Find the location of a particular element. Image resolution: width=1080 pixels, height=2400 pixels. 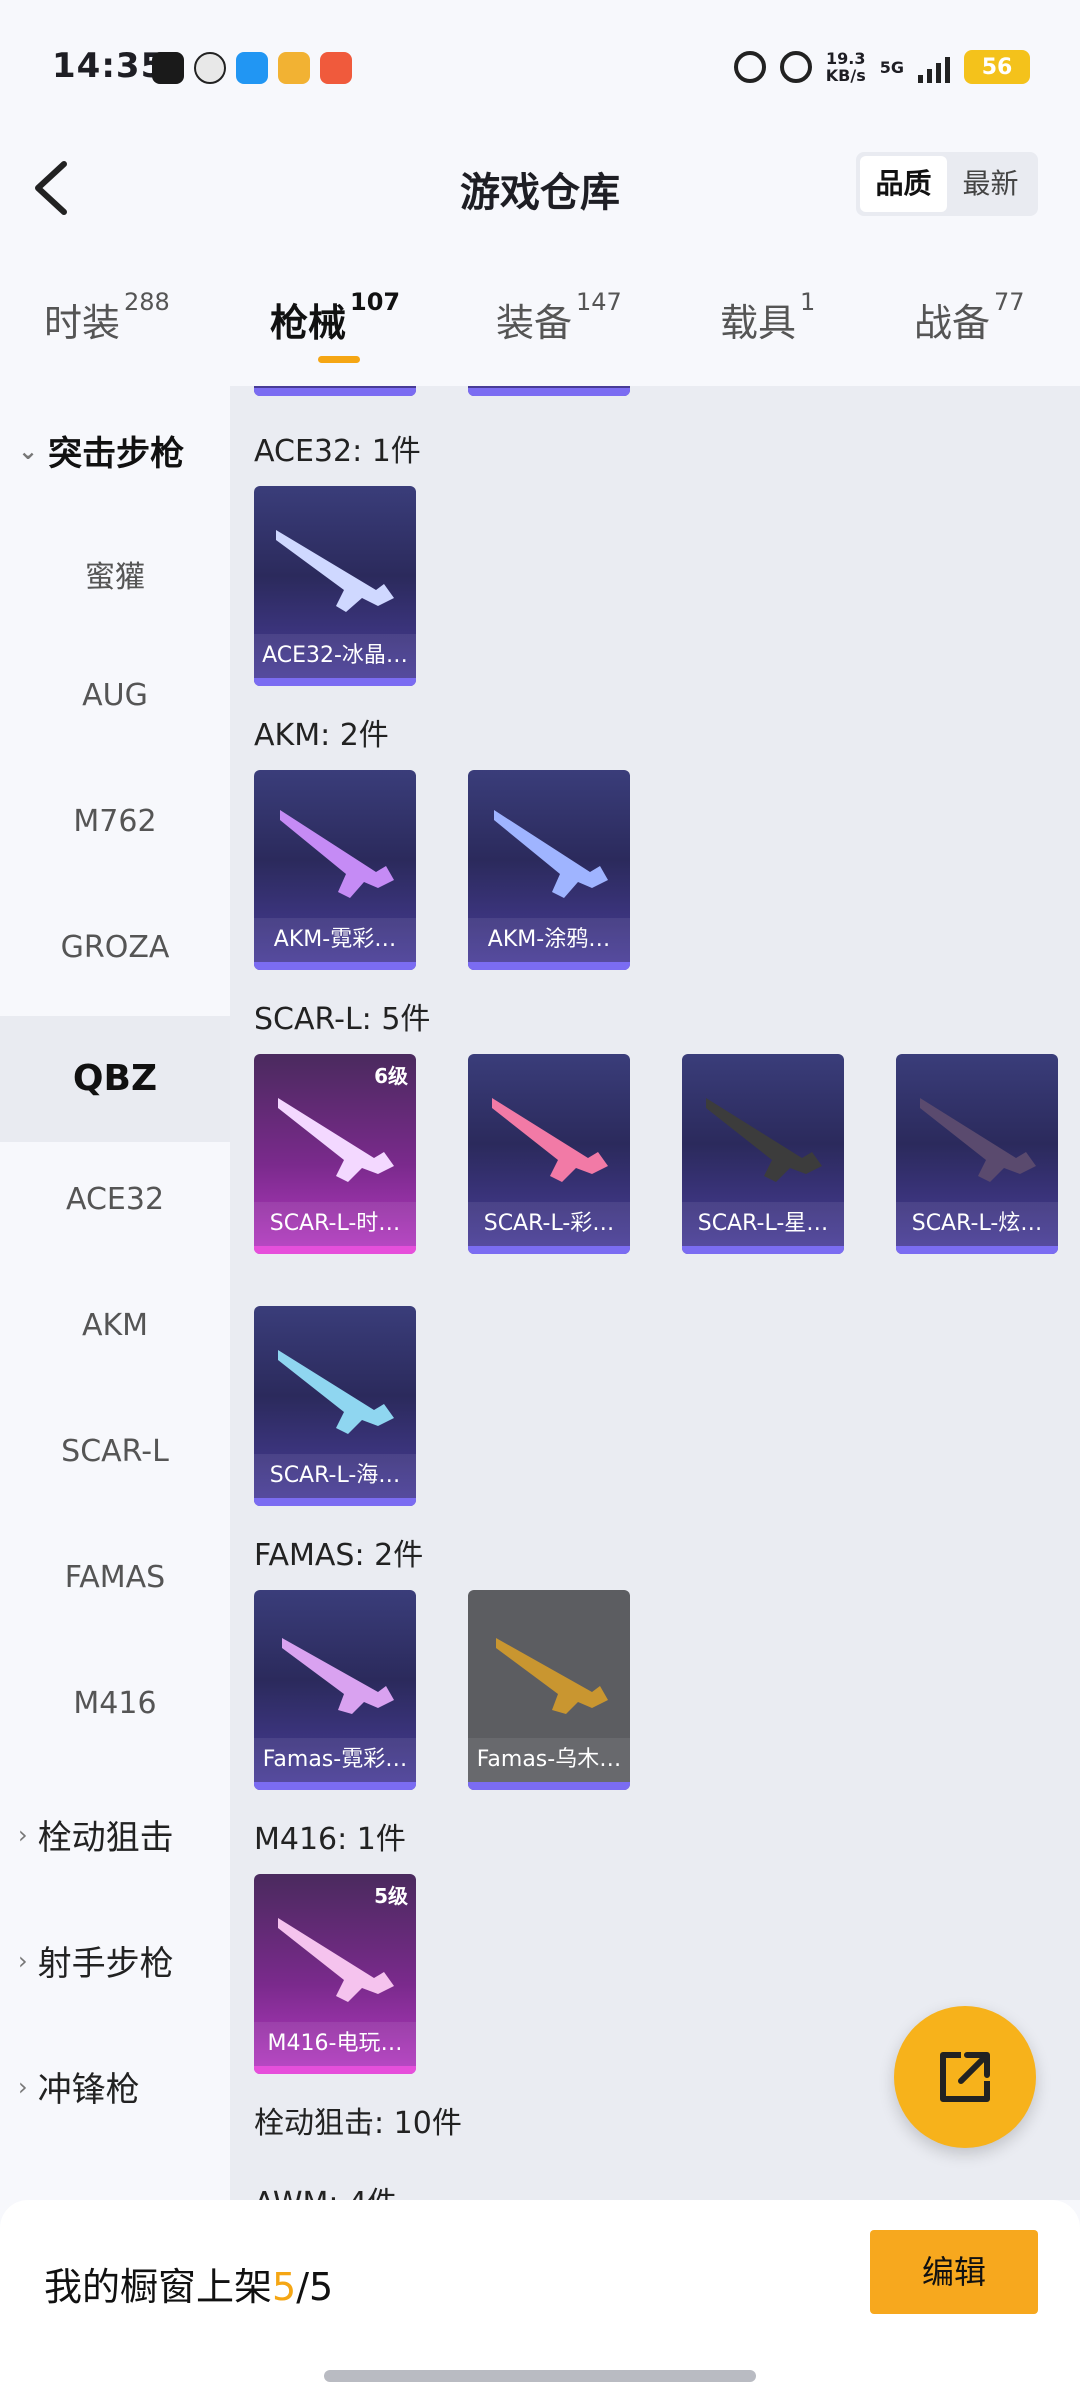

tab-guns: 枪械 107 is located at coordinates (335, 317).